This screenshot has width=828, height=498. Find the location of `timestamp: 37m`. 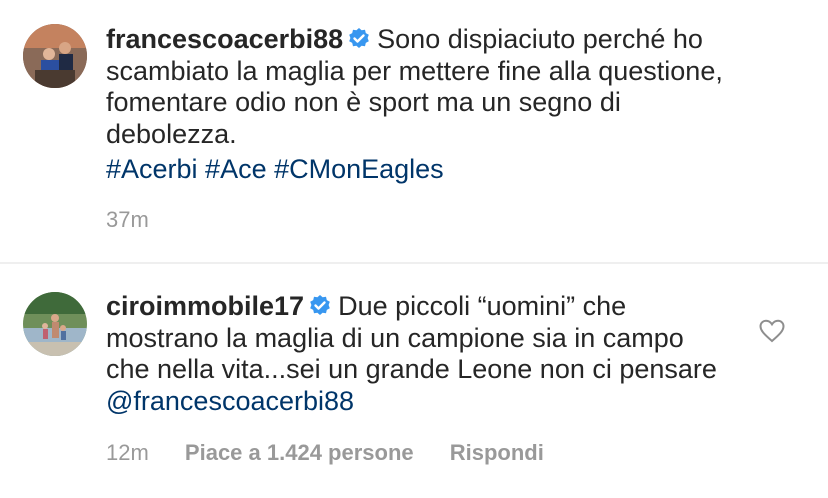

timestamp: 37m is located at coordinates (127, 219).